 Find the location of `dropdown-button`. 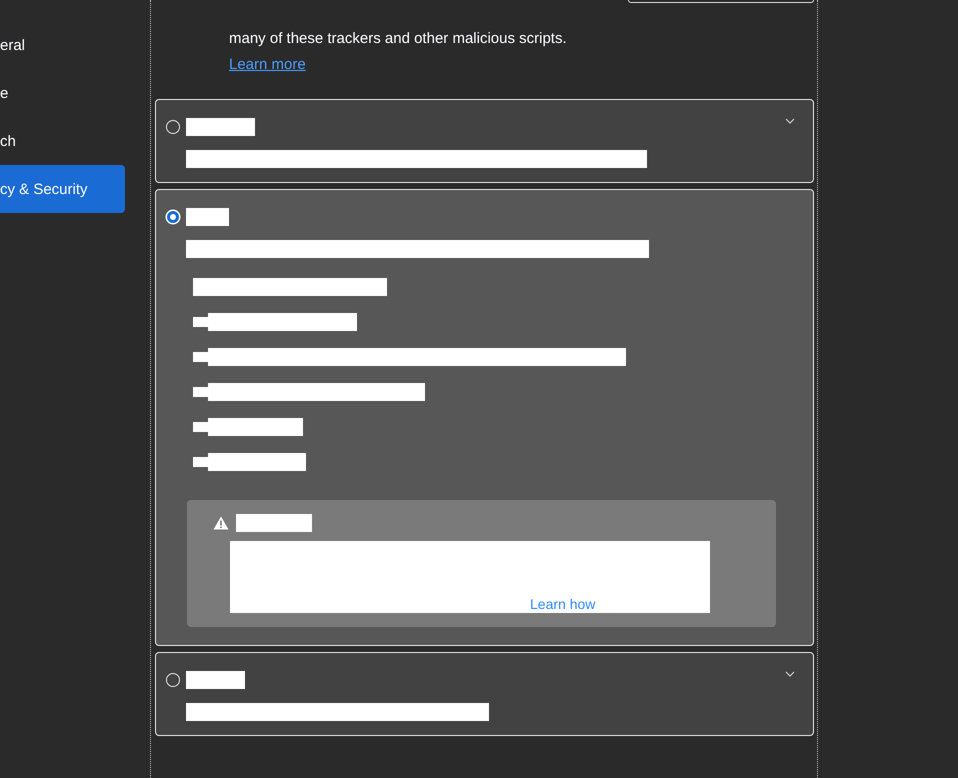

dropdown-button is located at coordinates (721, 1).